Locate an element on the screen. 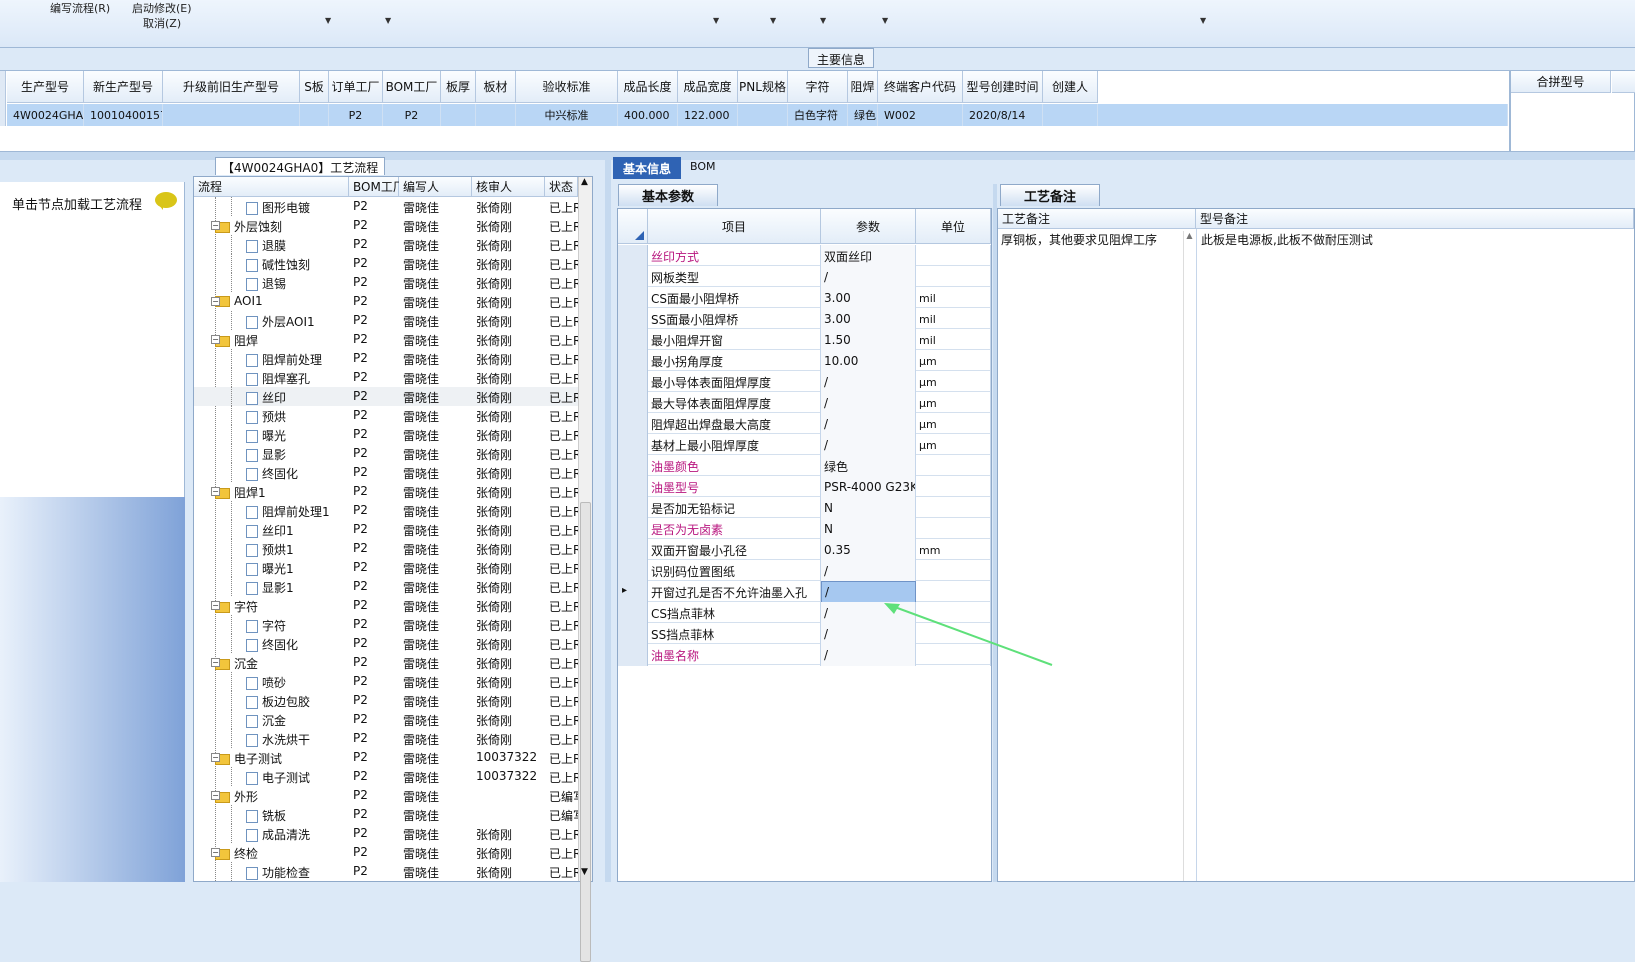 The width and height of the screenshot is (1635, 962). column-header: 板材 is located at coordinates (496, 87).